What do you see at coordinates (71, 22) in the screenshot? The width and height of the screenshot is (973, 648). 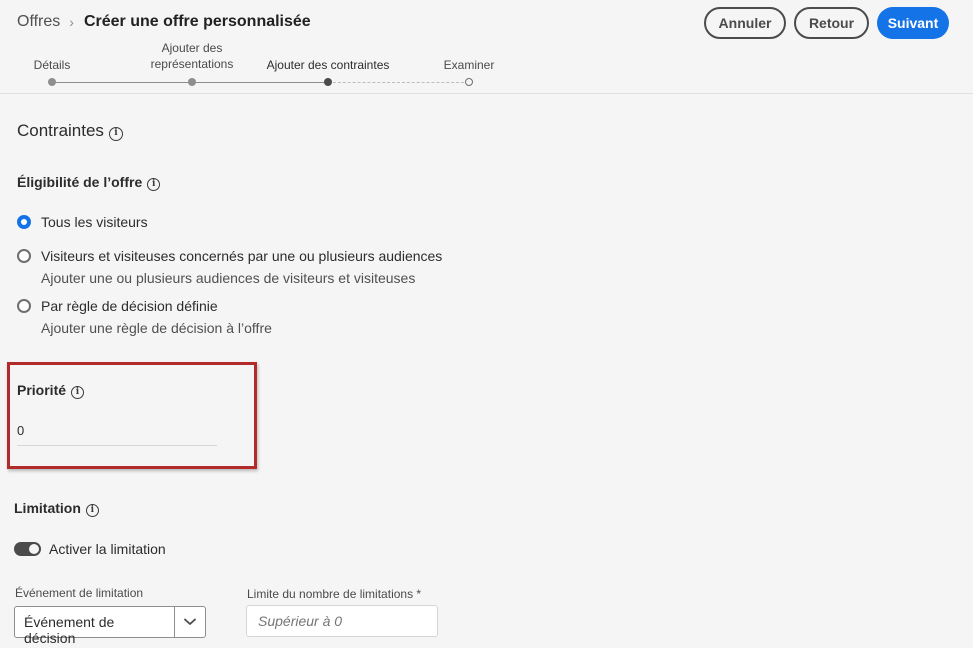 I see `breadcrumb-chevron-icon: ›` at bounding box center [71, 22].